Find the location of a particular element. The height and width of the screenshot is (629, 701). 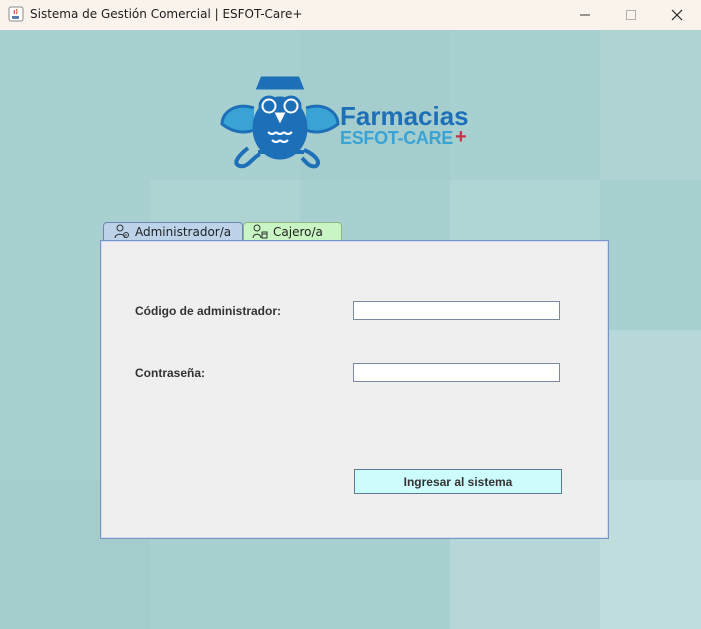

admin-code-label: Código de administrador: is located at coordinates (208, 311).